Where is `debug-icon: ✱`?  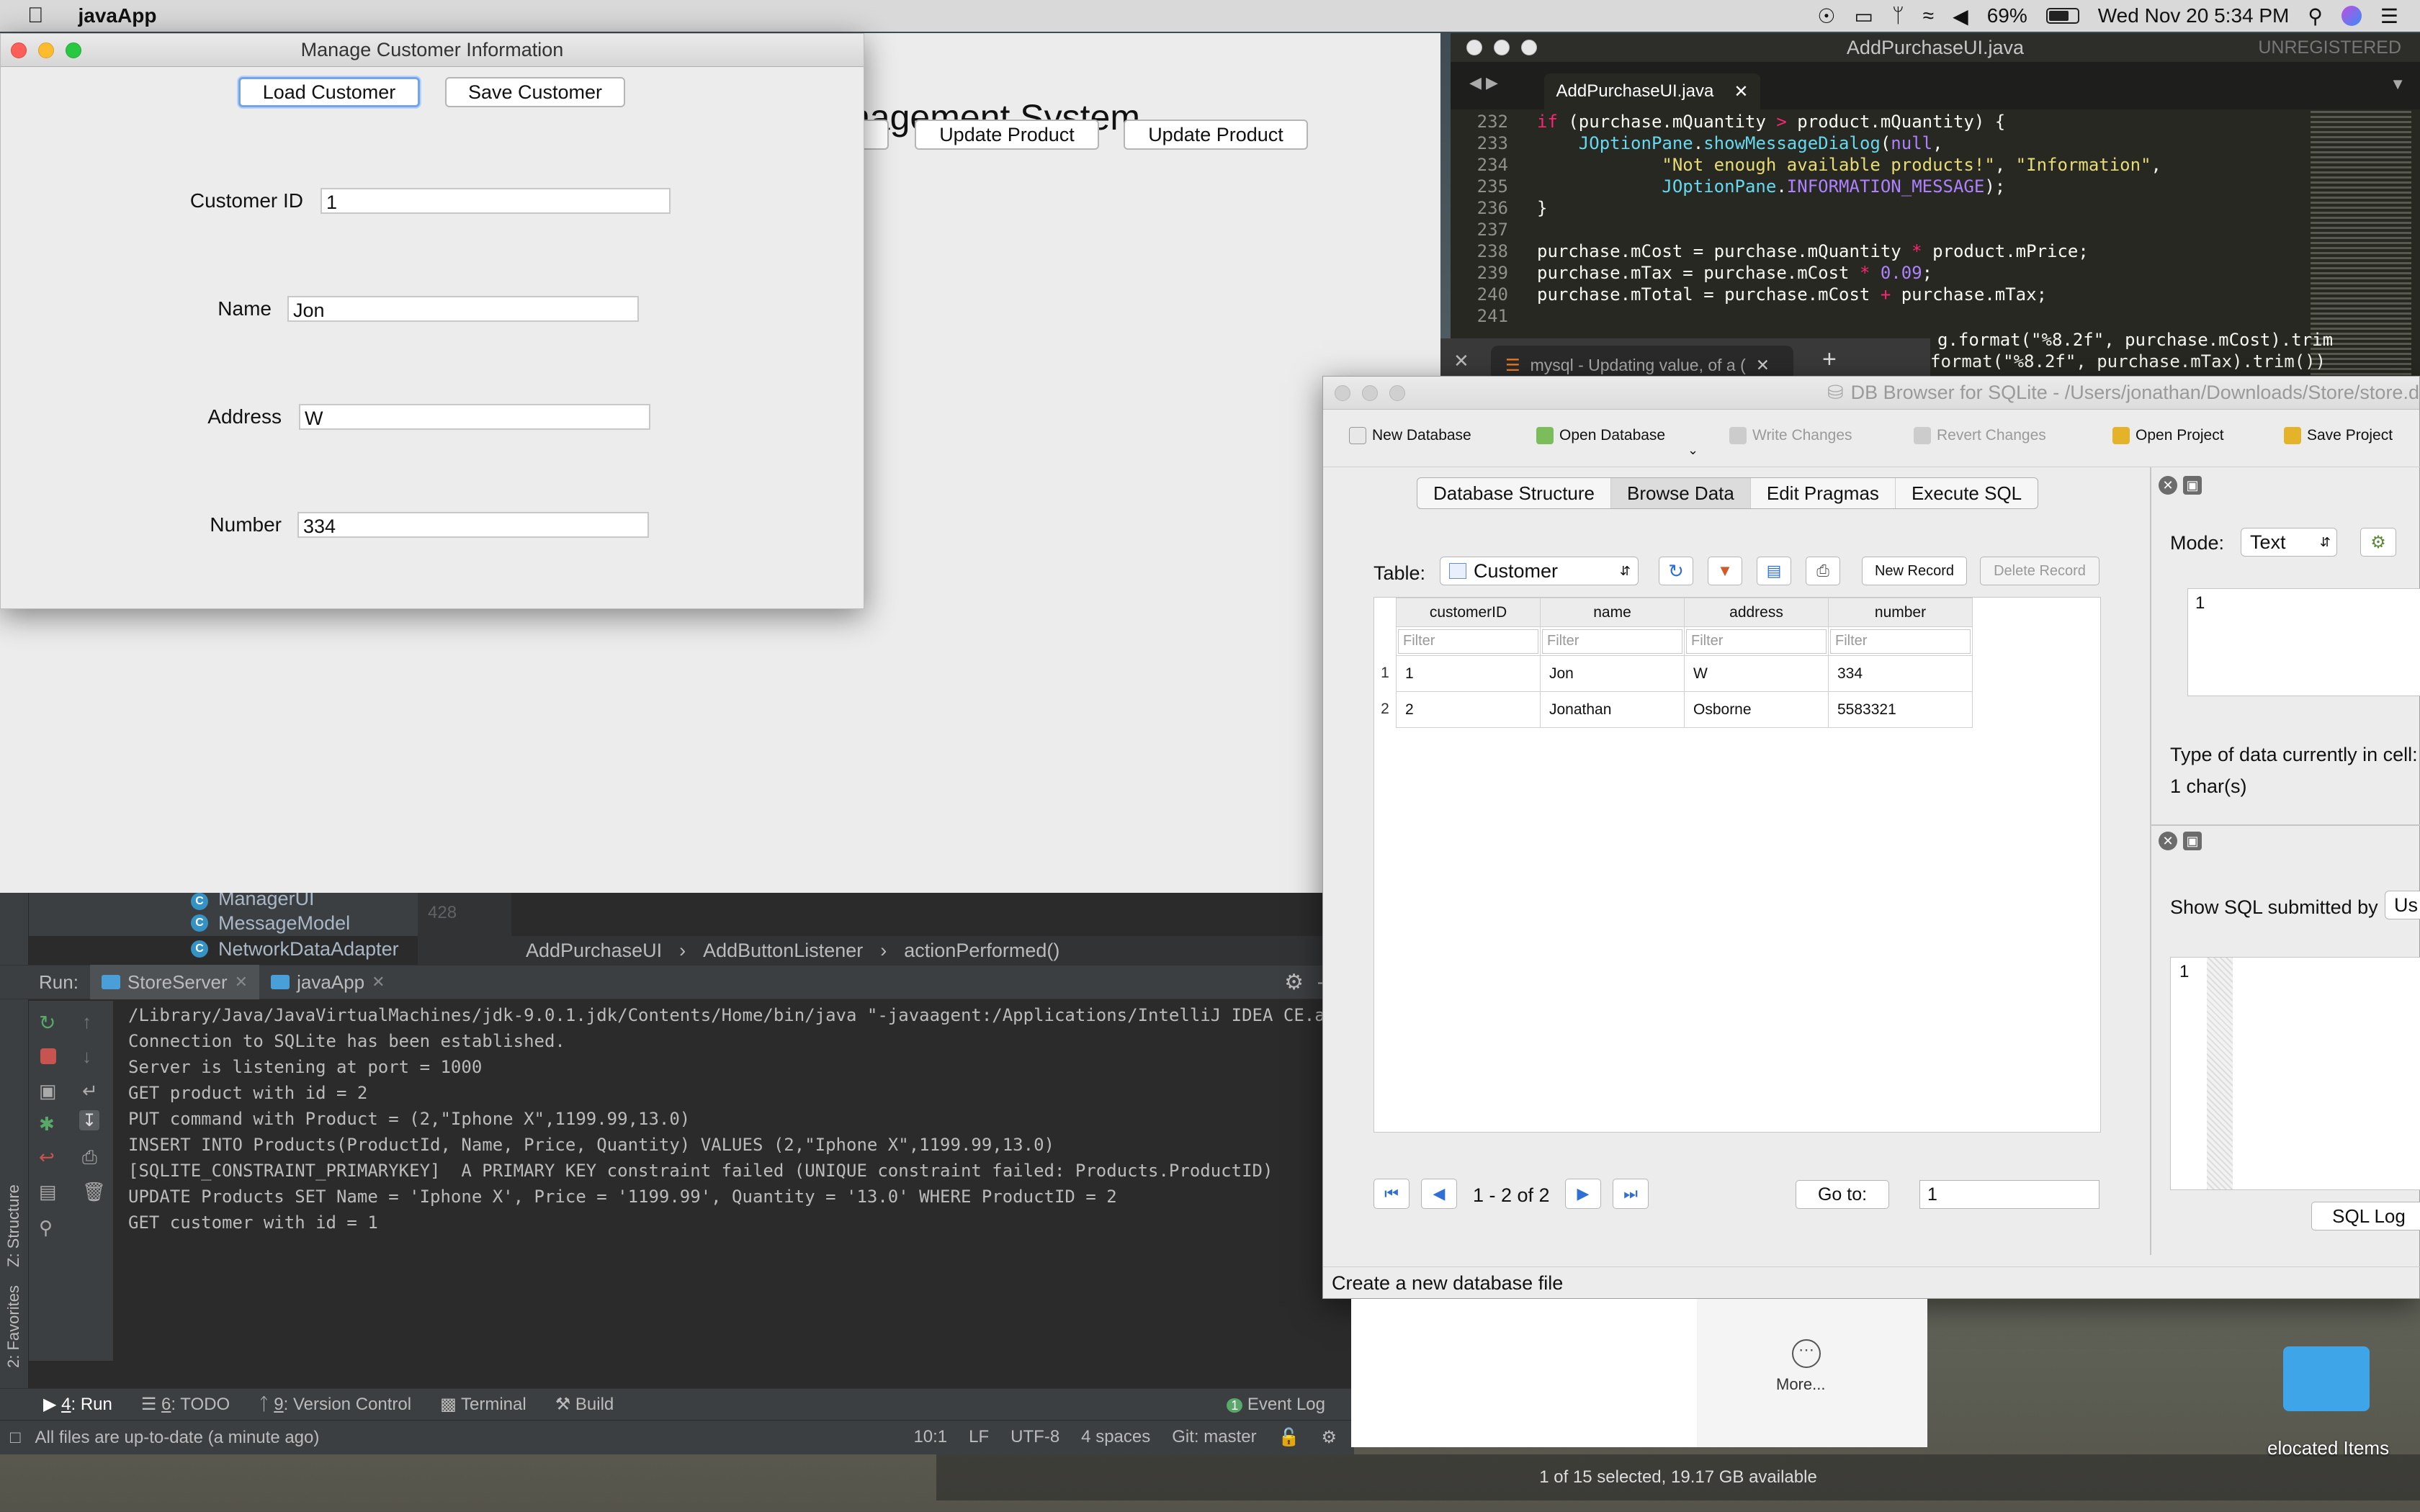 debug-icon: ✱ is located at coordinates (49, 1124).